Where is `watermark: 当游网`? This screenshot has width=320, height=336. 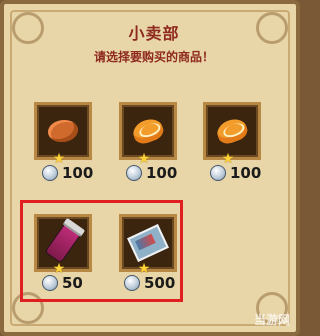
watermark: 当游网 is located at coordinates (271, 320).